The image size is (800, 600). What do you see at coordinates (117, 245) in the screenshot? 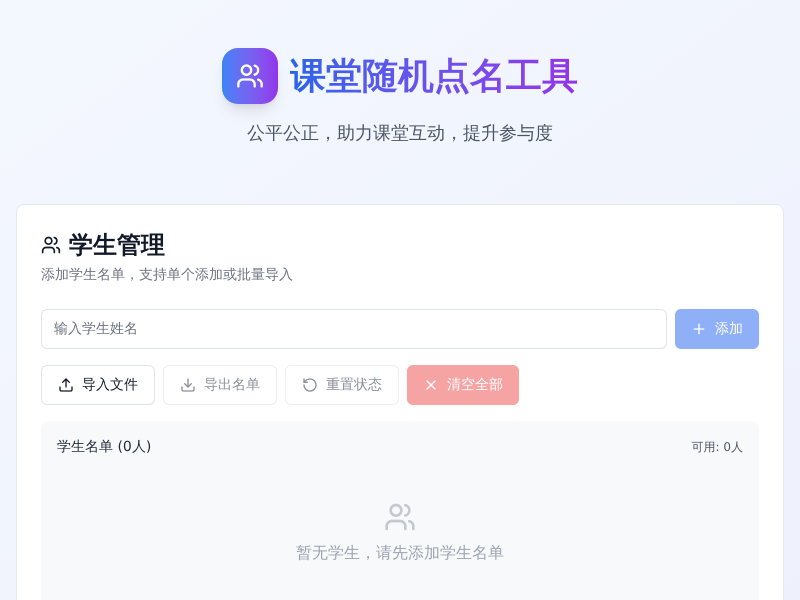
I see `panel-title: 学生管理` at bounding box center [117, 245].